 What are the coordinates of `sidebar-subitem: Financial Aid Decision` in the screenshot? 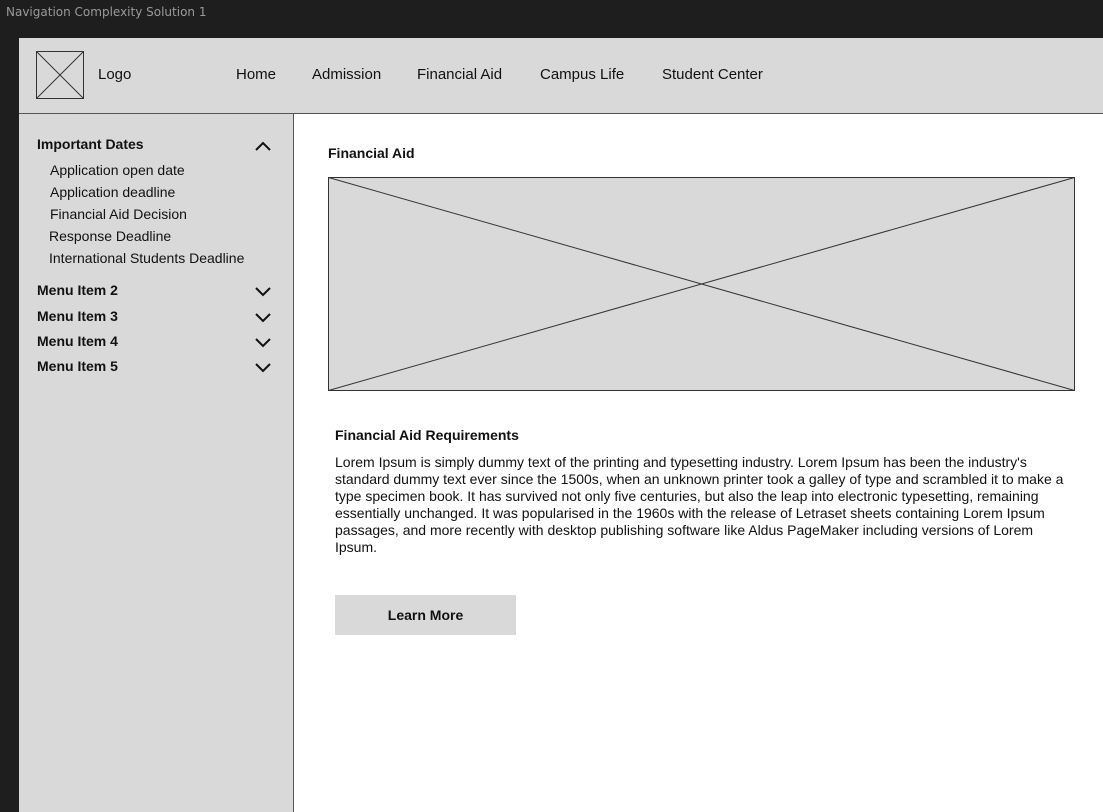 It's located at (118, 214).